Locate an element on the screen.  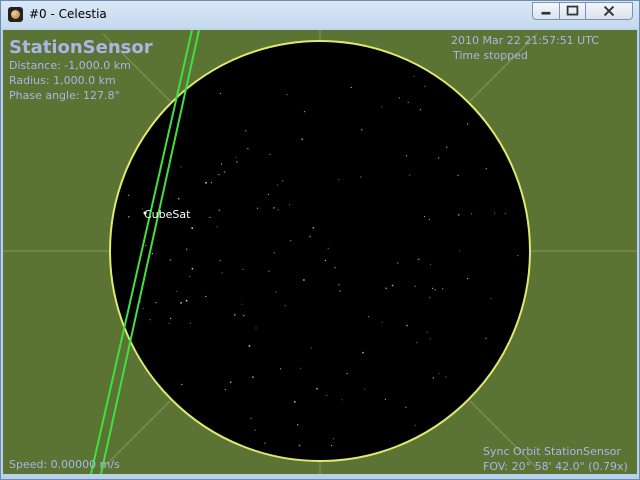
minimize-button is located at coordinates (546, 11).